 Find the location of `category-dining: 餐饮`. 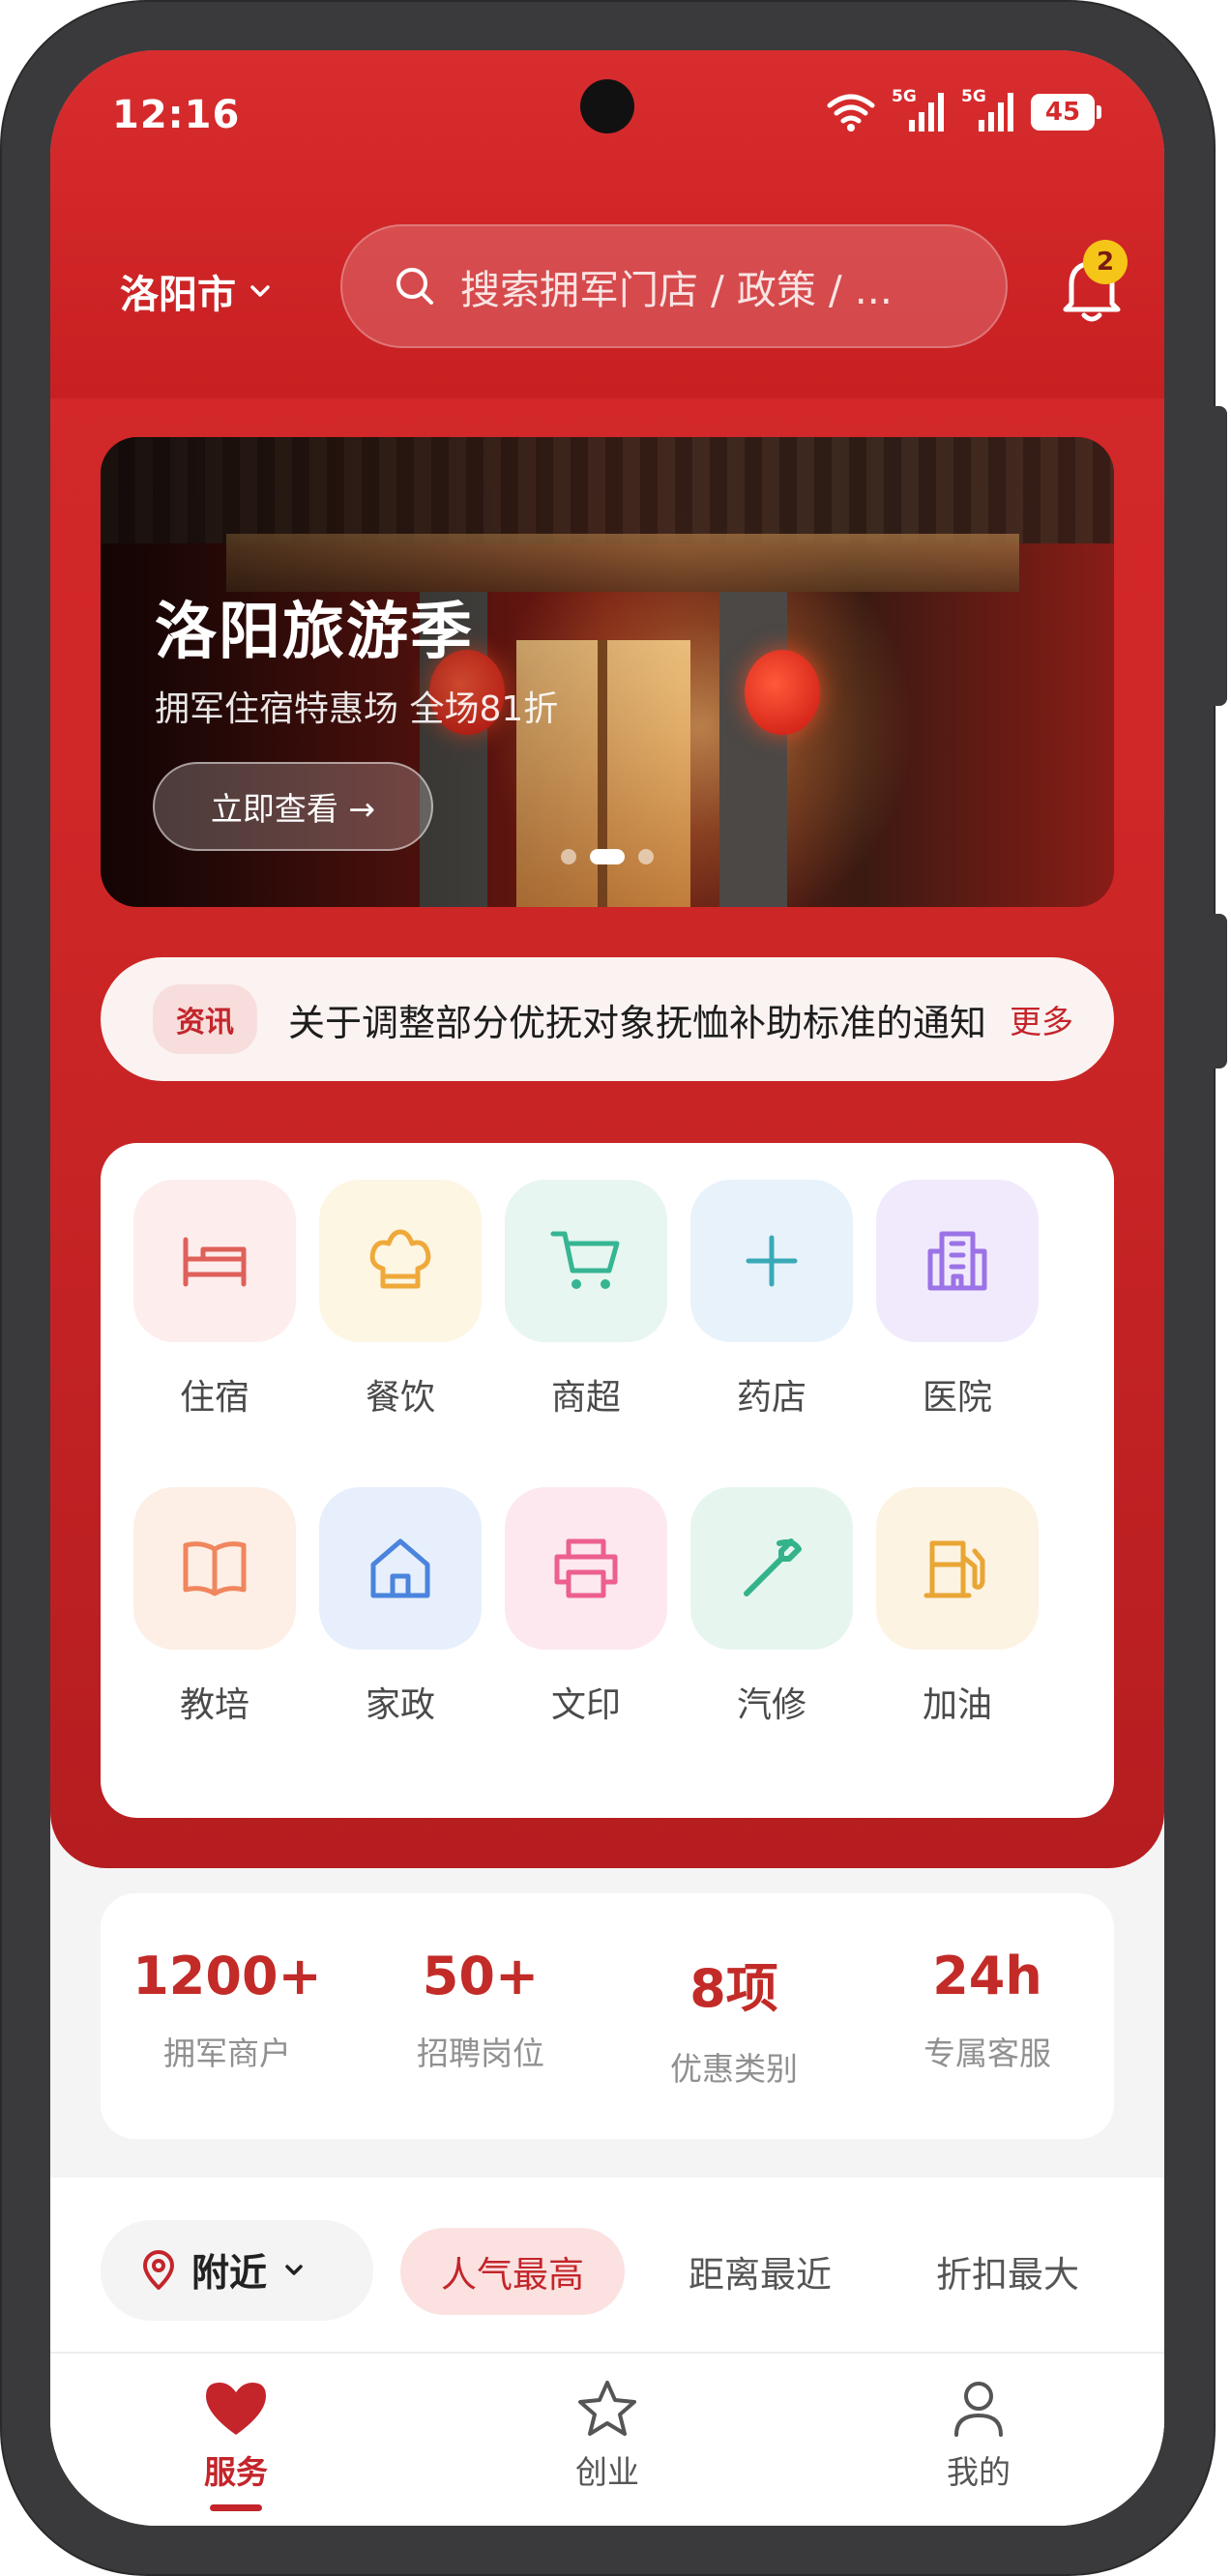

category-dining: 餐饮 is located at coordinates (401, 1300).